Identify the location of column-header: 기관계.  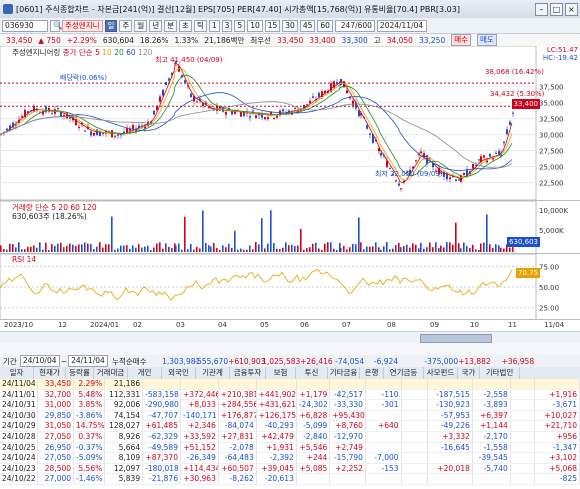
(213, 373).